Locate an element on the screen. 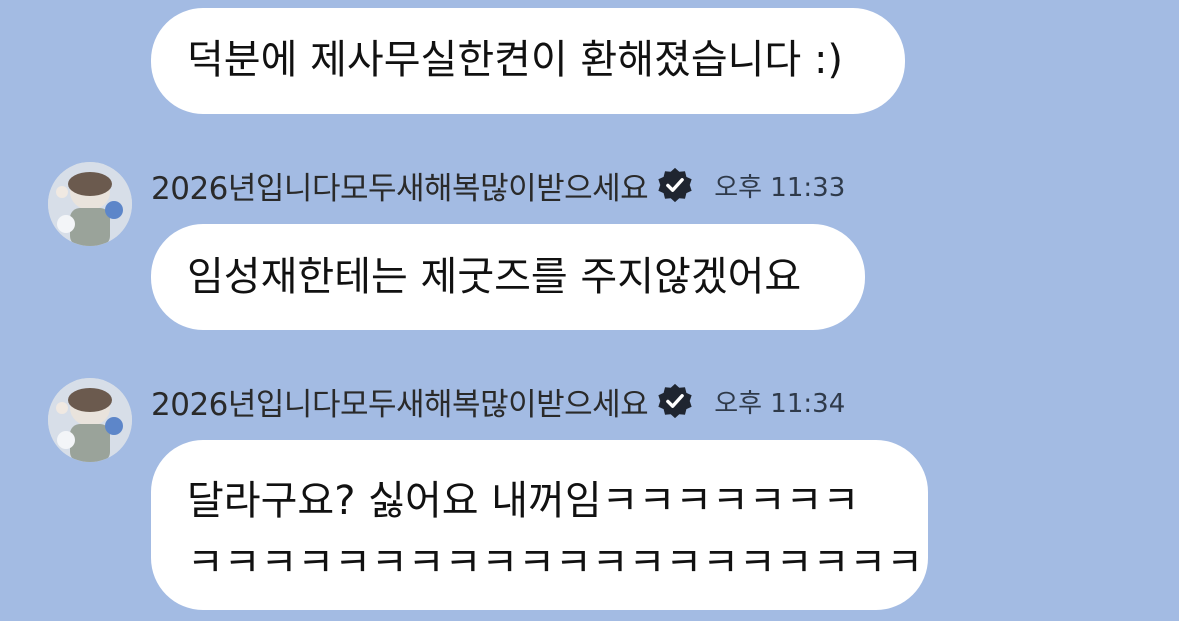 The height and width of the screenshot is (621, 1179). message-text-line-1: 달라구요? 싫어요 내꺼임ㅋㅋㅋㅋㅋㅋㅋ is located at coordinates (523, 501).